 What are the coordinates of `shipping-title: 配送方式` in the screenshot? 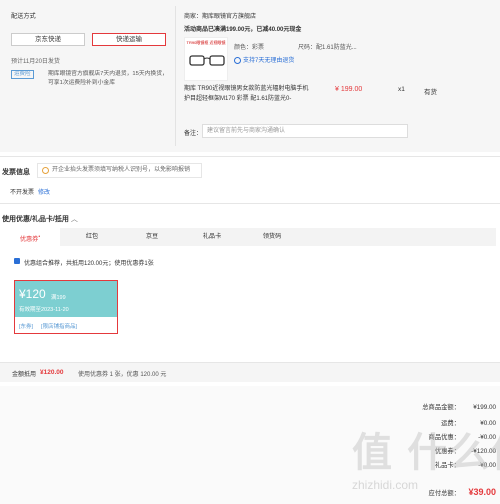 It's located at (23, 16).